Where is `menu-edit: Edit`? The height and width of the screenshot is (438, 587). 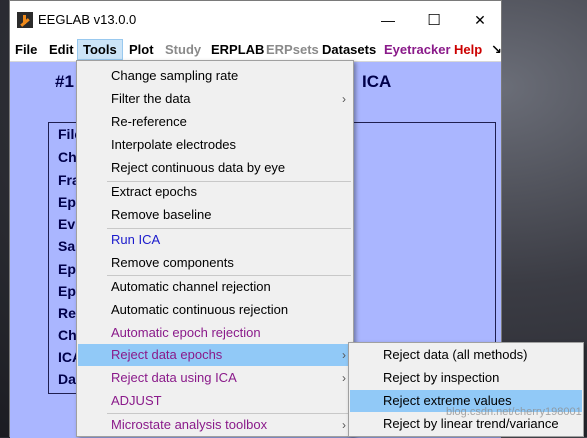
menu-edit: Edit is located at coordinates (61, 50).